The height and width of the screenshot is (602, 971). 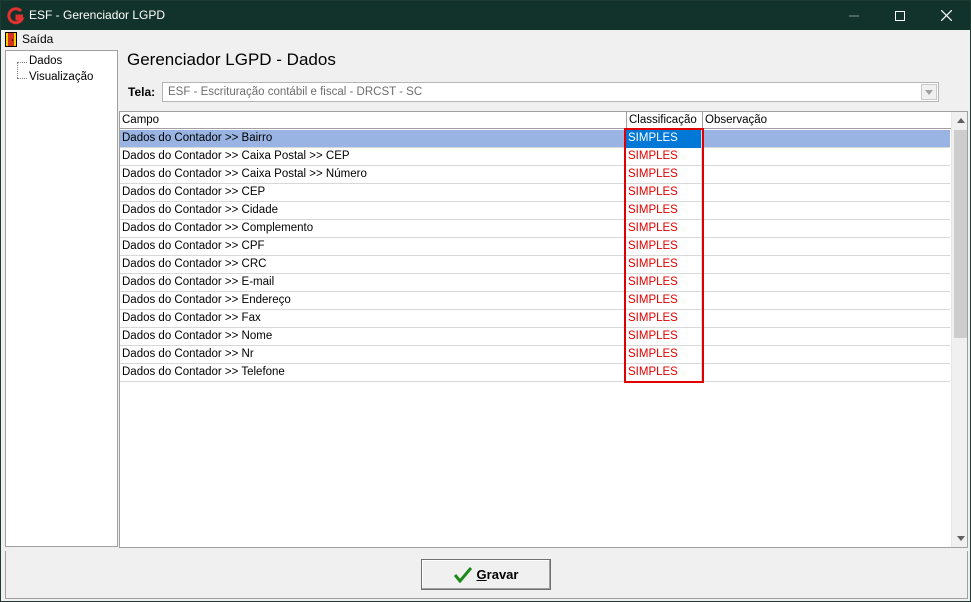 What do you see at coordinates (665, 120) in the screenshot?
I see `column-header-classificacao: Classificação` at bounding box center [665, 120].